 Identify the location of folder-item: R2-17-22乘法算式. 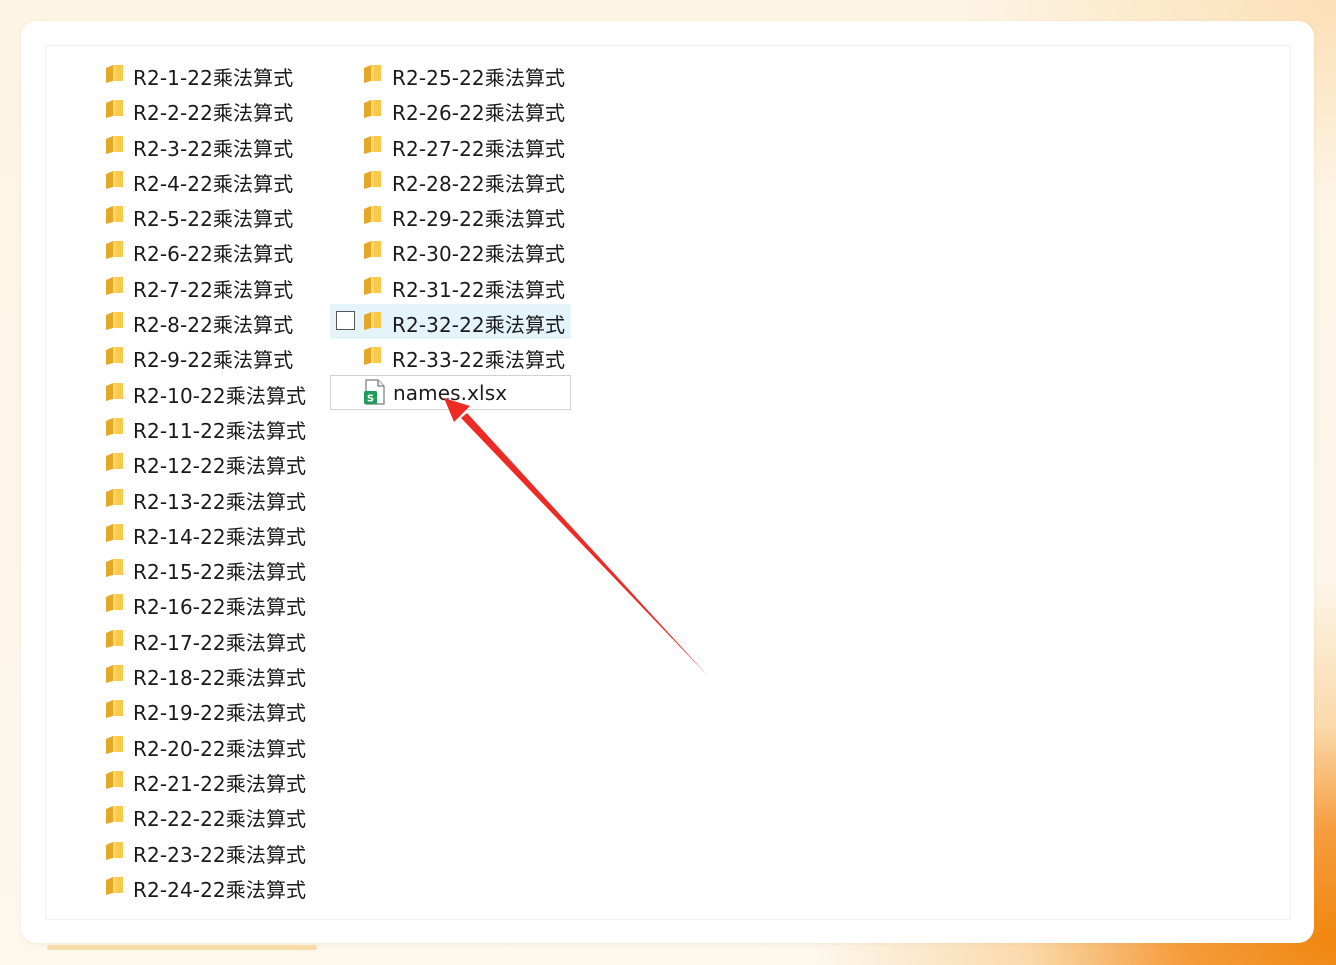
(210, 639).